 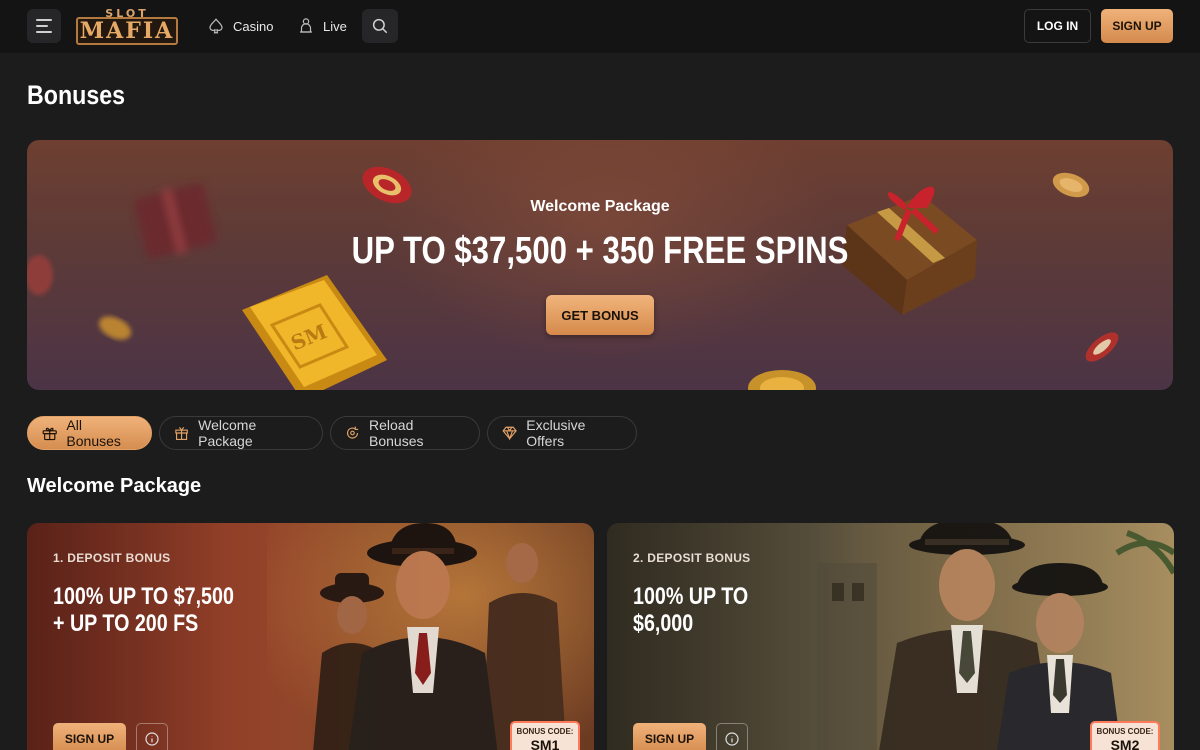 What do you see at coordinates (306, 25) in the screenshot?
I see `dealer-icon` at bounding box center [306, 25].